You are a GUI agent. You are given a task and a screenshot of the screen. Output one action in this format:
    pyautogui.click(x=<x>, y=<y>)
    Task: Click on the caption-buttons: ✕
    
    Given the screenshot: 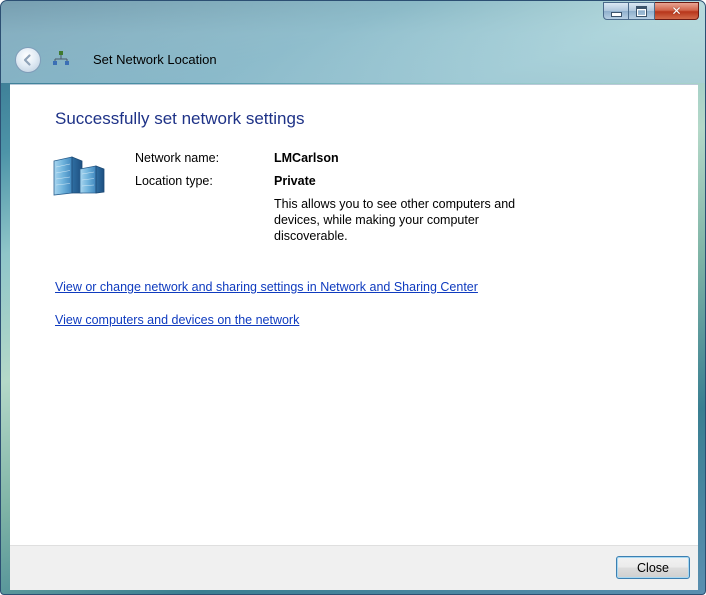 What is the action you would take?
    pyautogui.click(x=651, y=11)
    